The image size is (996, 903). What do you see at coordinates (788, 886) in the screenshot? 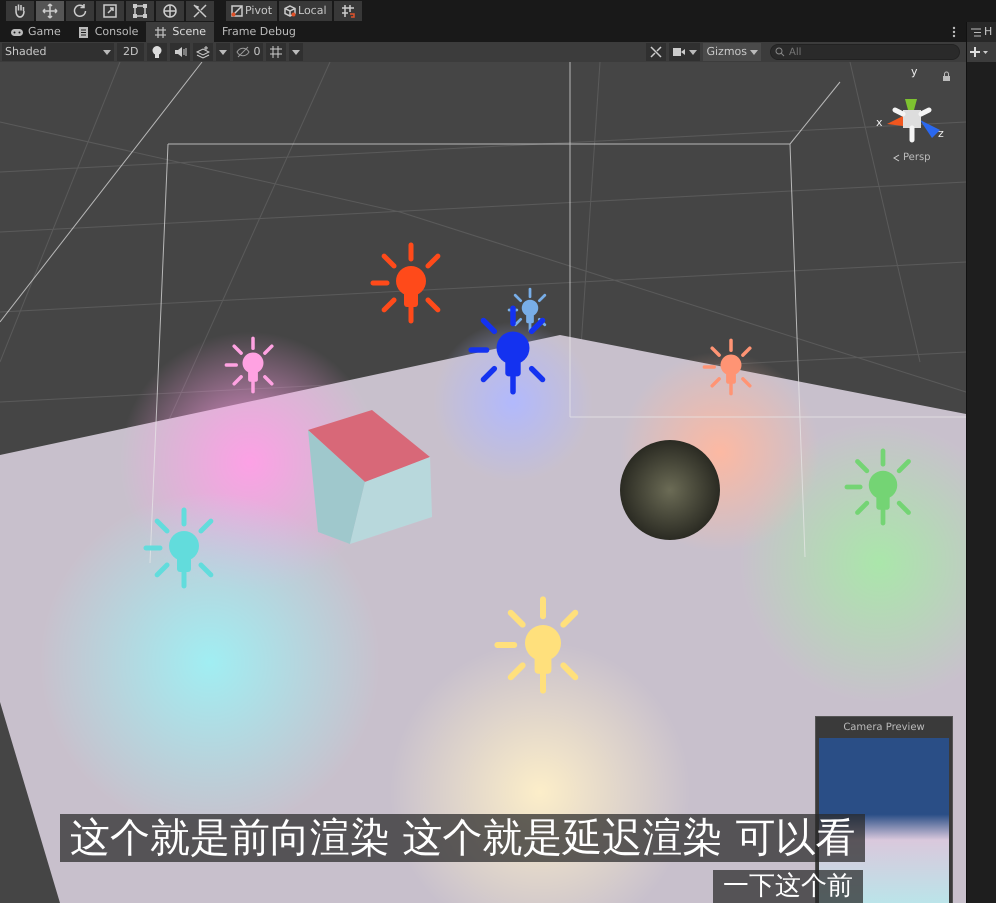
I see `subtitle-text: 一下这个前` at bounding box center [788, 886].